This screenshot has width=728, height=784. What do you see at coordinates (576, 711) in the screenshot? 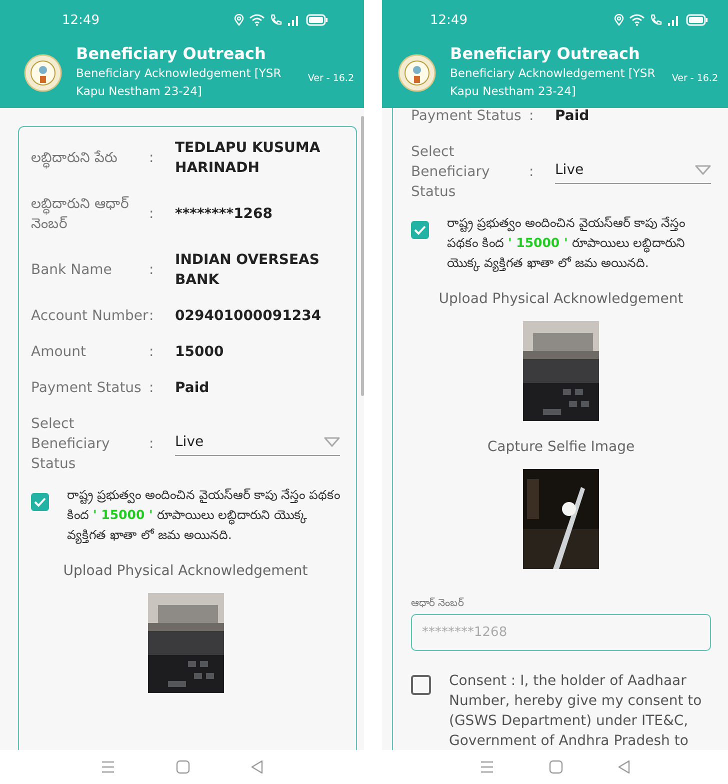
I see `consent-text: Consent : I, the holder of Aadhaar Number, hereby give my consent to (GSWS Department) under ITE&C, Government of Andhra Pradesh to` at bounding box center [576, 711].